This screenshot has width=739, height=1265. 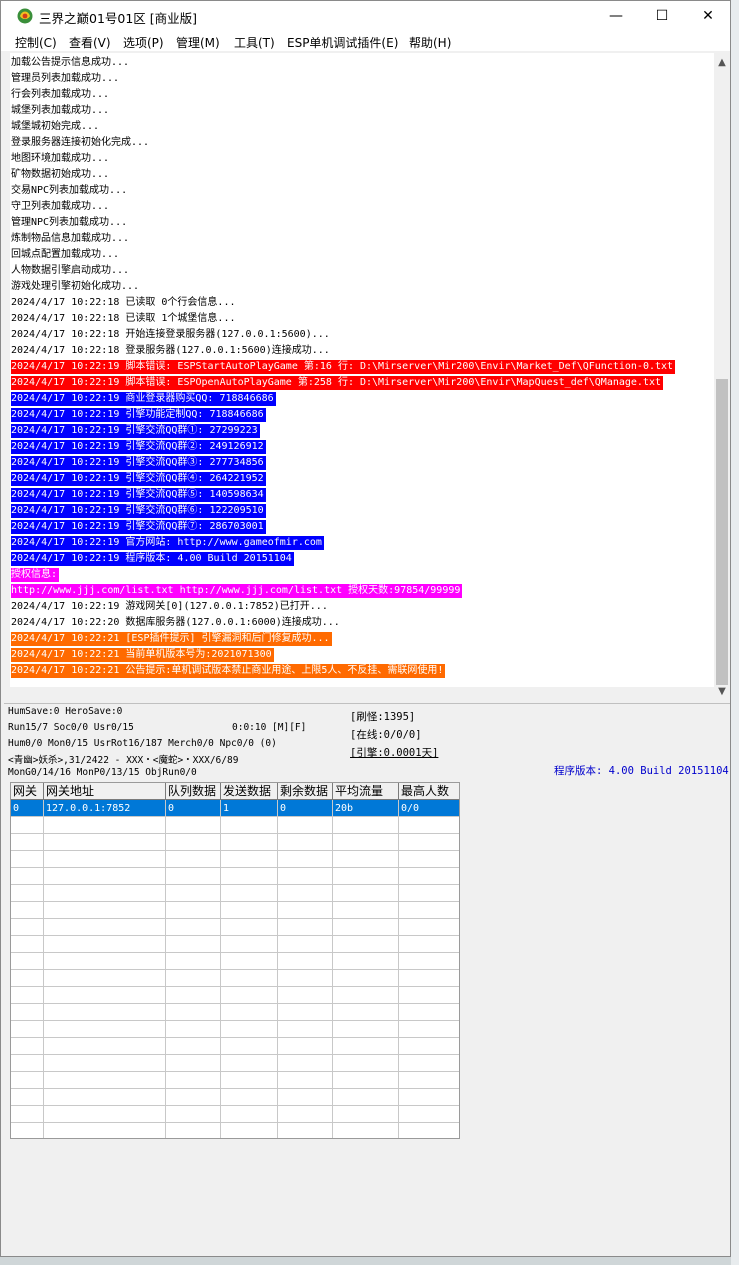 What do you see at coordinates (193, 791) in the screenshot?
I see `col-header-queue: 队列数据` at bounding box center [193, 791].